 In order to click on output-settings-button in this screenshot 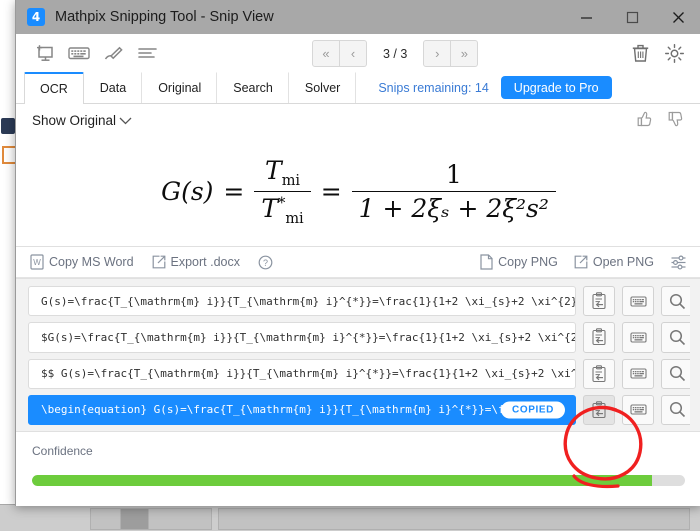, I will do `click(678, 262)`.